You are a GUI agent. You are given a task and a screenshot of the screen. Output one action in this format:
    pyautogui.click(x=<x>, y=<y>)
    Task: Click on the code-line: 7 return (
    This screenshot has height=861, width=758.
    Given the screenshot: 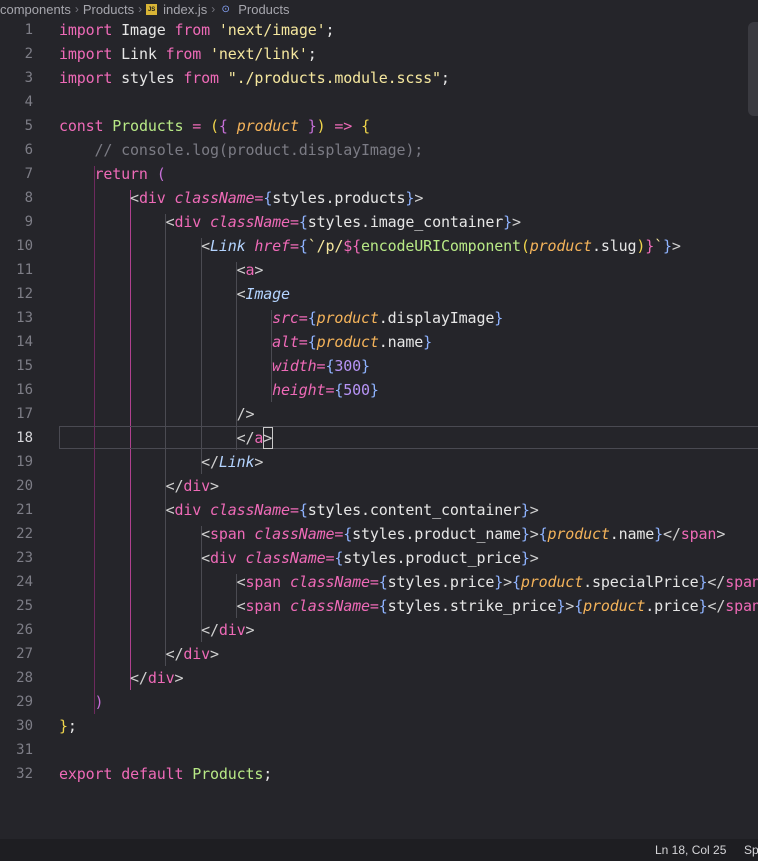 What is the action you would take?
    pyautogui.click(x=379, y=174)
    